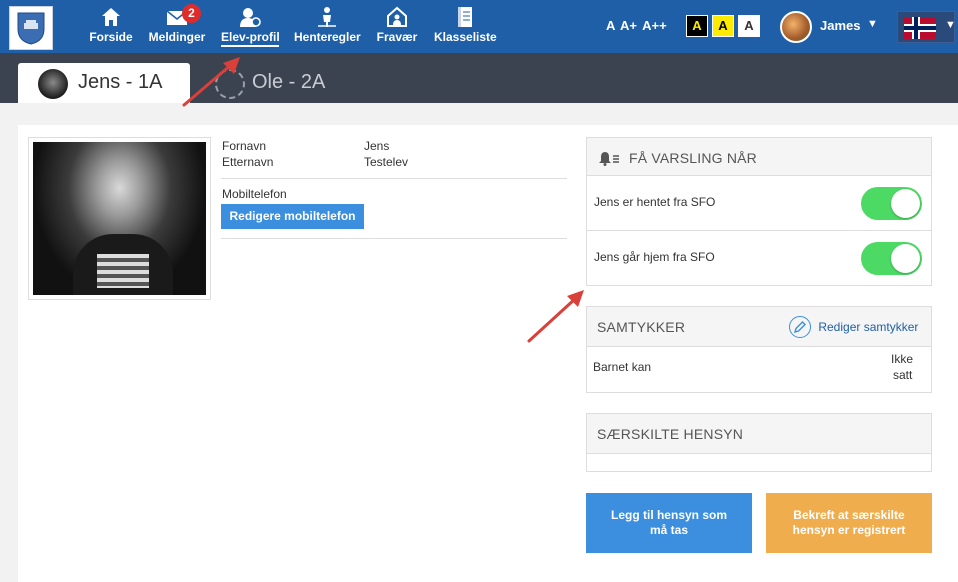  Describe the element at coordinates (950, 25) in the screenshot. I see `language-caret-icon: ▼` at that location.